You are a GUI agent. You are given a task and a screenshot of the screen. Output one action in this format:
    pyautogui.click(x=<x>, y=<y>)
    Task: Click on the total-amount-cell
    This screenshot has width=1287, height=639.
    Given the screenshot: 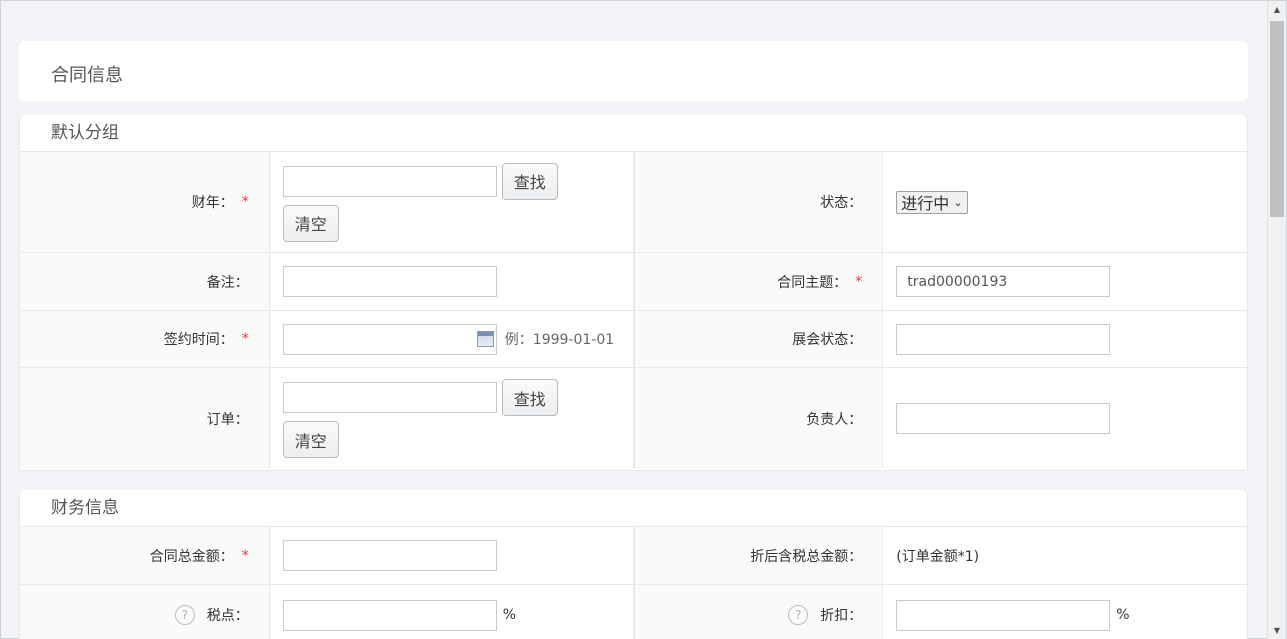 What is the action you would take?
    pyautogui.click(x=452, y=555)
    